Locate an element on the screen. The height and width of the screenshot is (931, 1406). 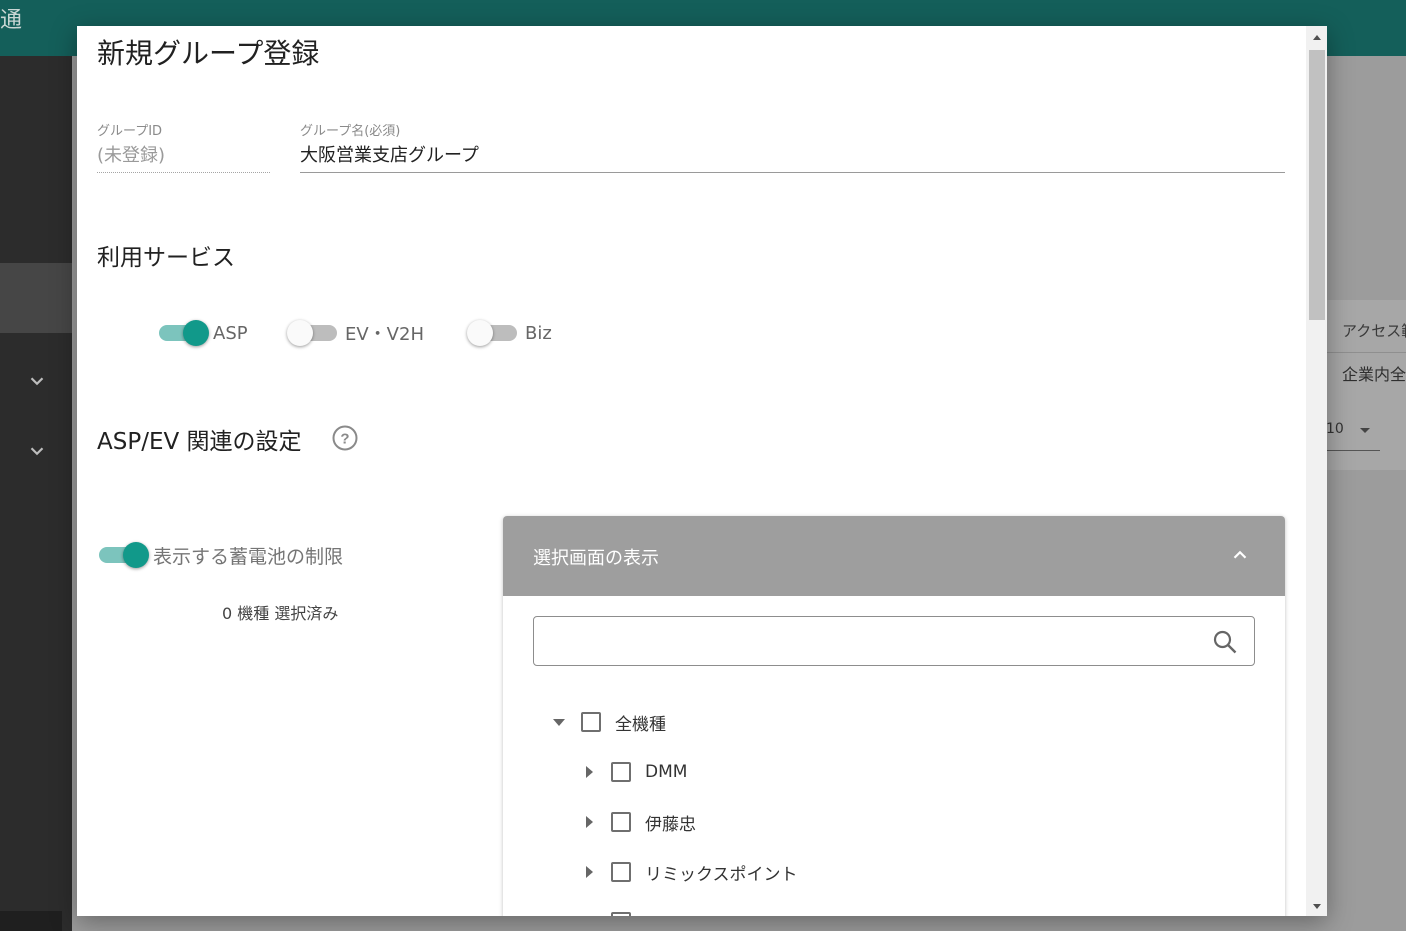
asp-toggle: ASP is located at coordinates (203, 333).